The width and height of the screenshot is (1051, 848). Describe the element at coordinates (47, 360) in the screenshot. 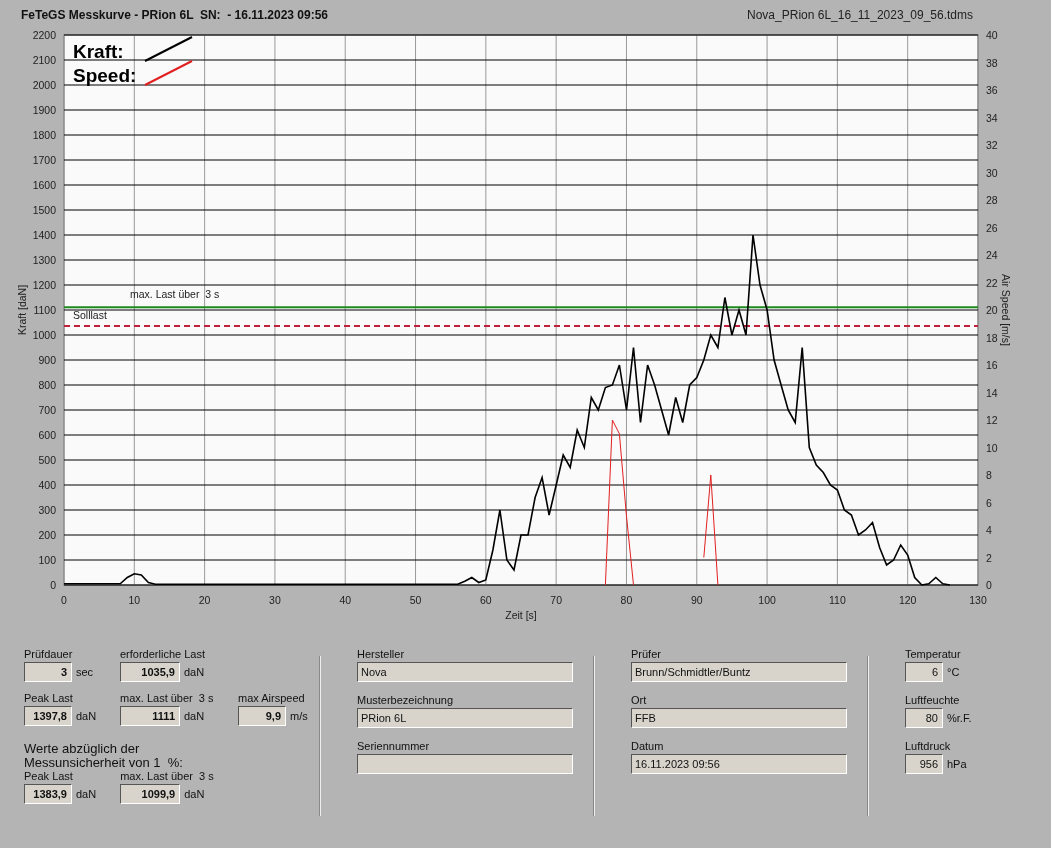

I see `y-tick-label: 900` at that location.